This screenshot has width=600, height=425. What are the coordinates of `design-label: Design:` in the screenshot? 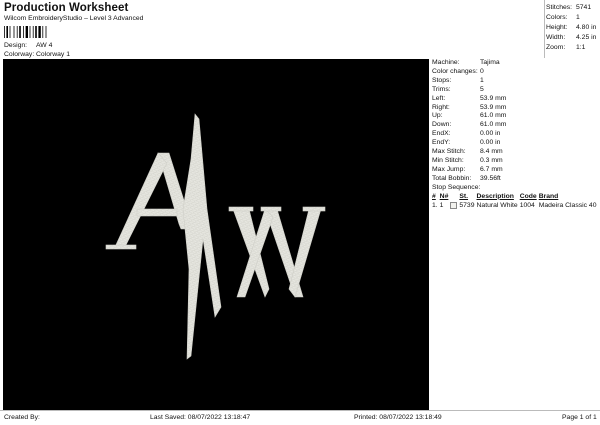 It's located at (16, 45).